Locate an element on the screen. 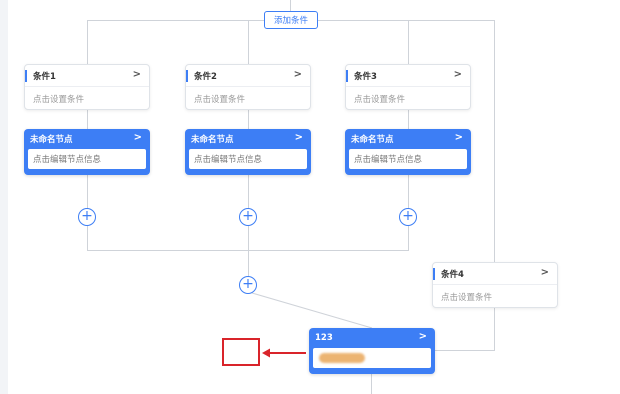  condition-card-header: 条件4 > is located at coordinates (495, 274).